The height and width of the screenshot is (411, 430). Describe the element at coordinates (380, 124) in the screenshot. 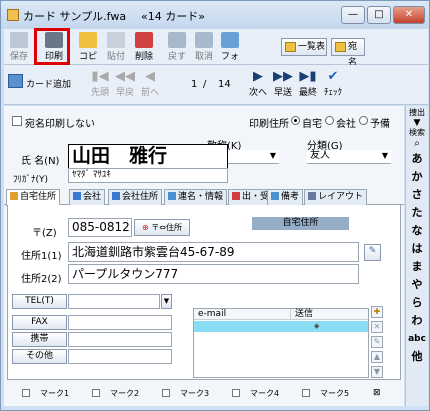

I see `print-spare-label: 予備` at that location.